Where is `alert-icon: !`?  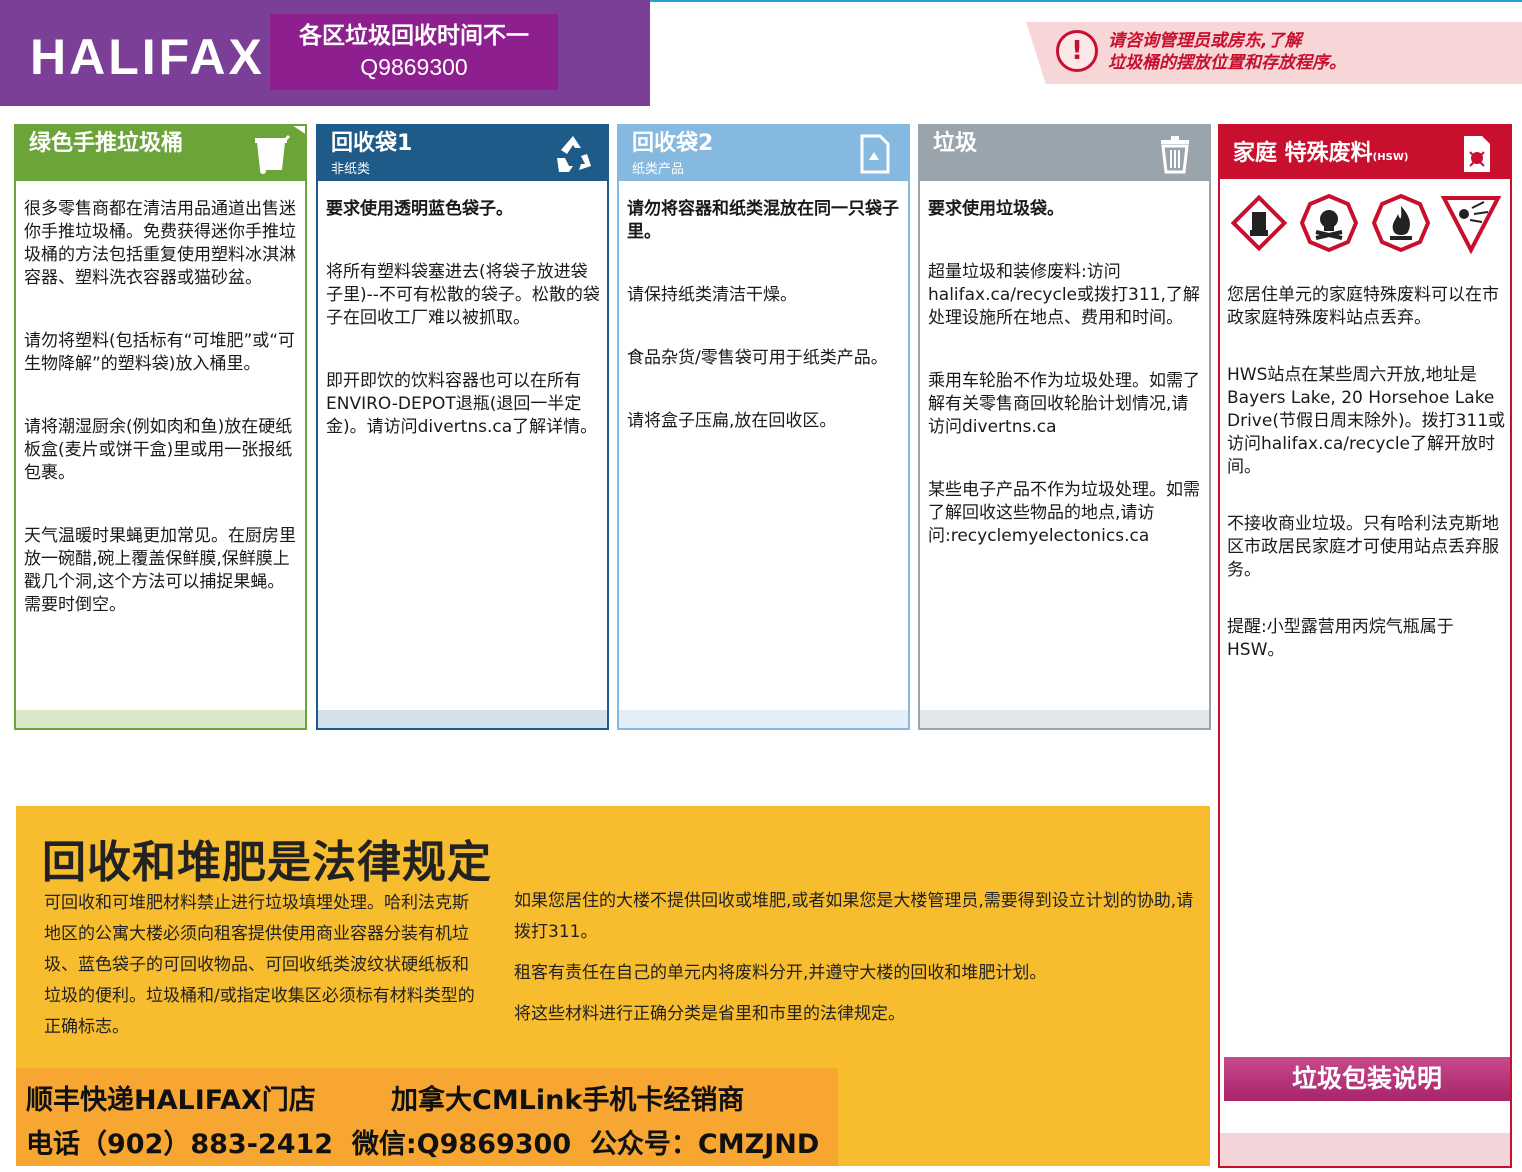 alert-icon: ! is located at coordinates (1077, 51).